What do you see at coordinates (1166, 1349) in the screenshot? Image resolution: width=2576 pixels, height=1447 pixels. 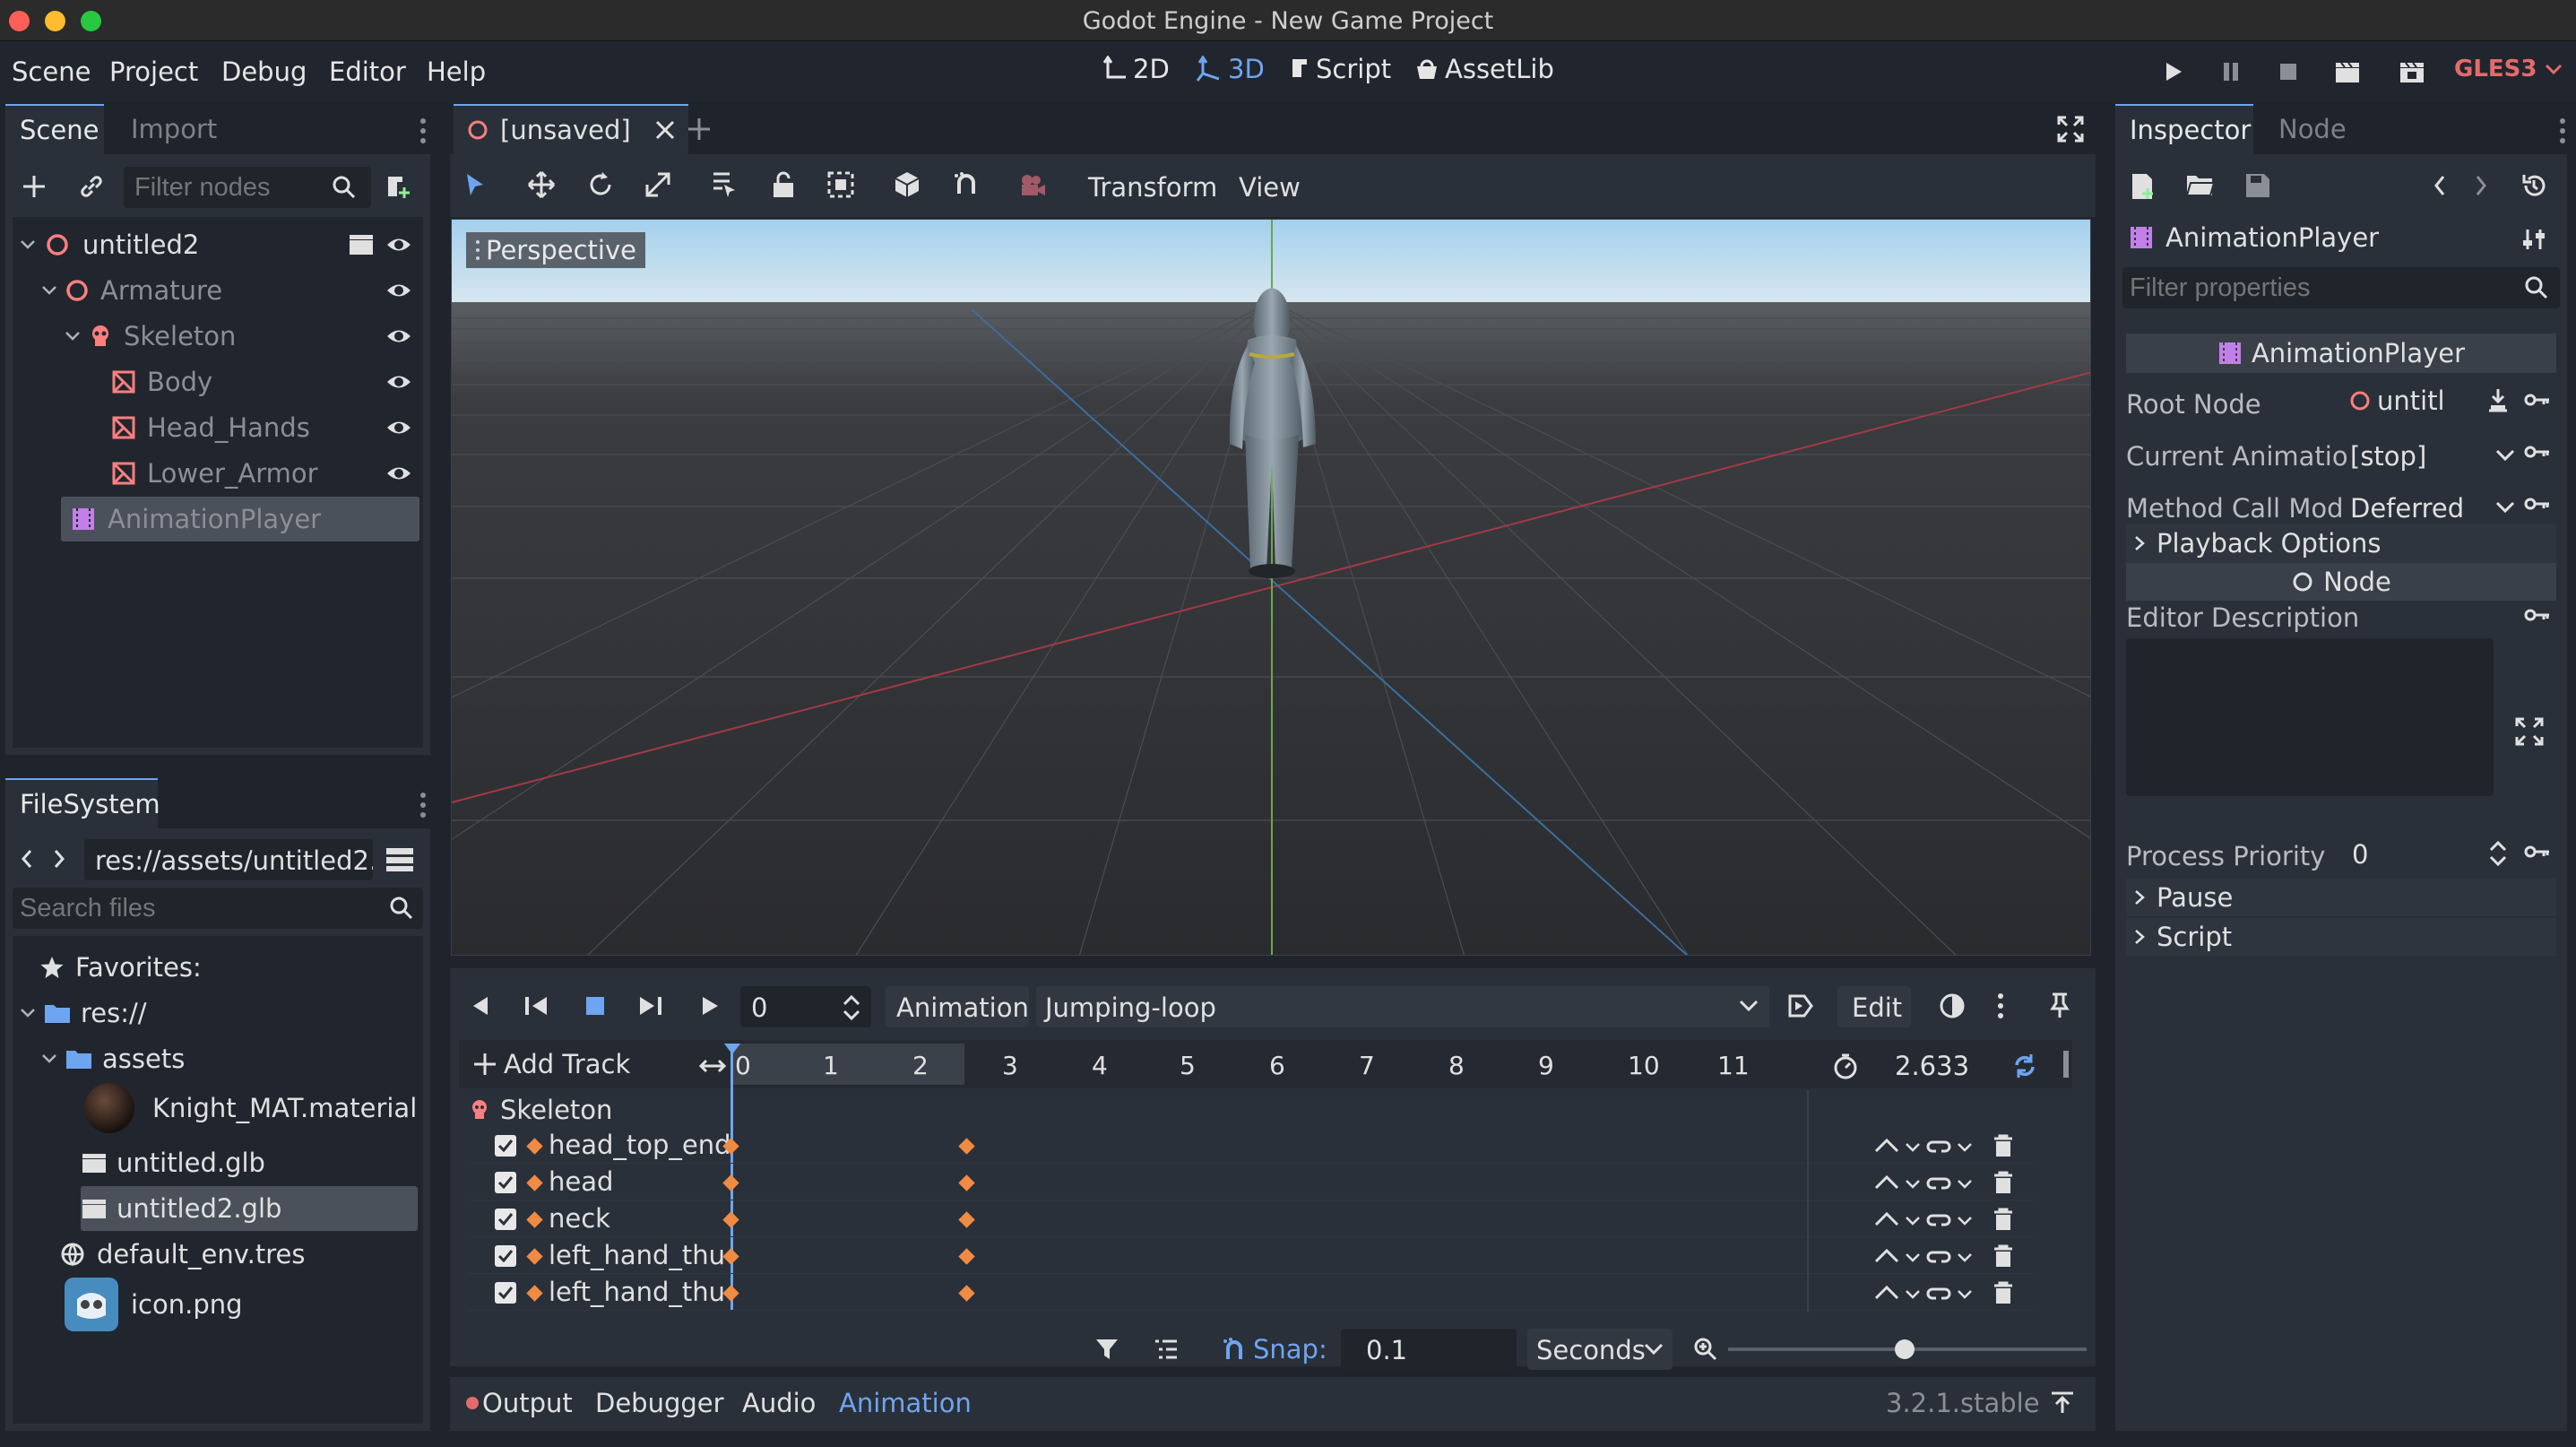 I see `view-group-icon` at bounding box center [1166, 1349].